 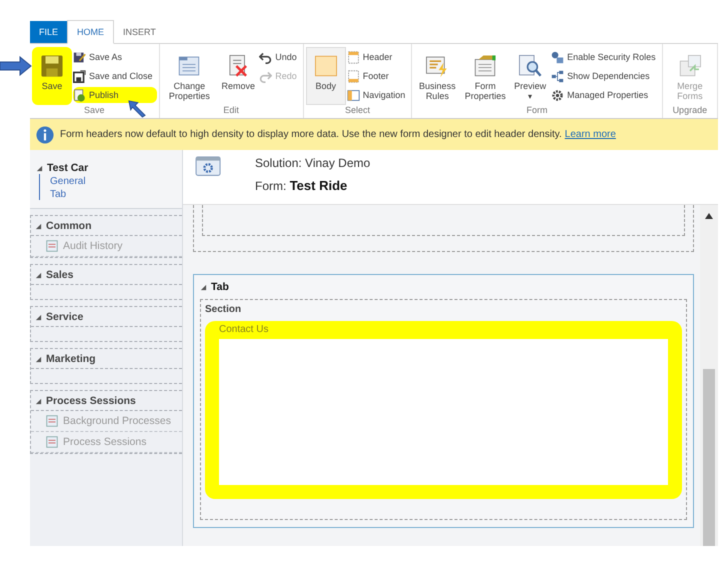 What do you see at coordinates (280, 57) in the screenshot?
I see `ribbon-button: Undo` at bounding box center [280, 57].